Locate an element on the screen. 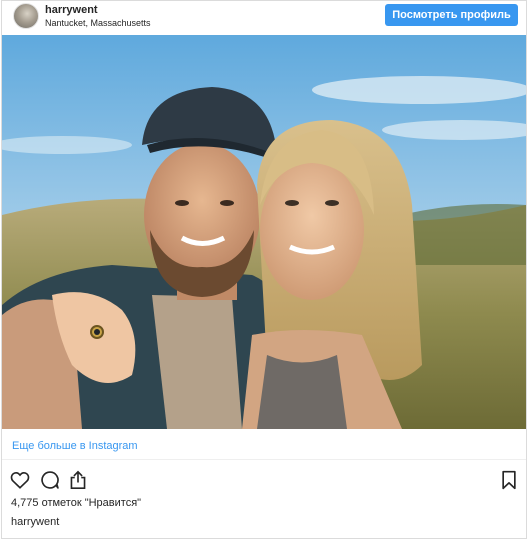 The width and height of the screenshot is (529, 539). view-profile-button: Посмотреть профиль is located at coordinates (451, 15).